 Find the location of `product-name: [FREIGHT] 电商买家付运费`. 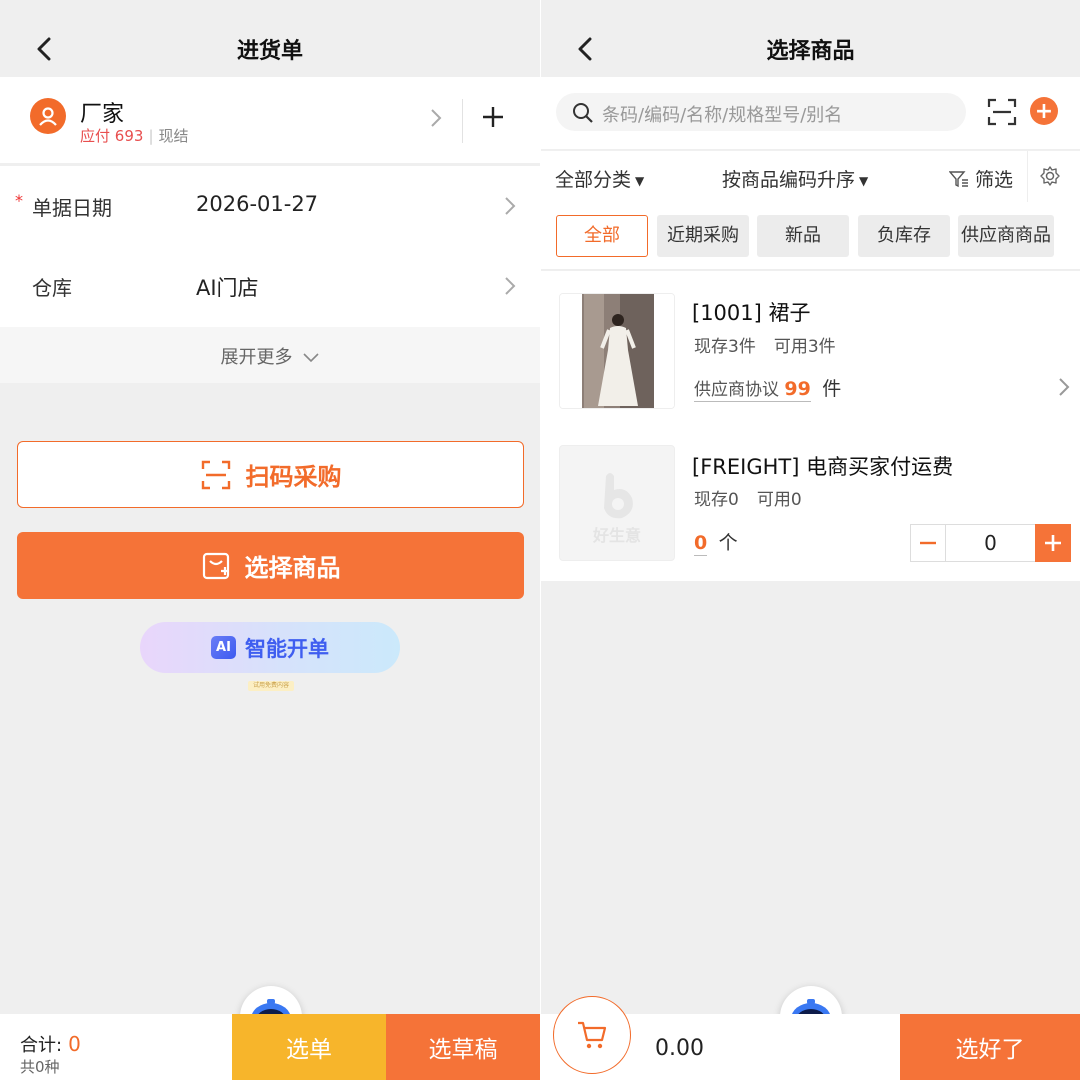

product-name: [FREIGHT] 电商买家付运费 is located at coordinates (823, 467).